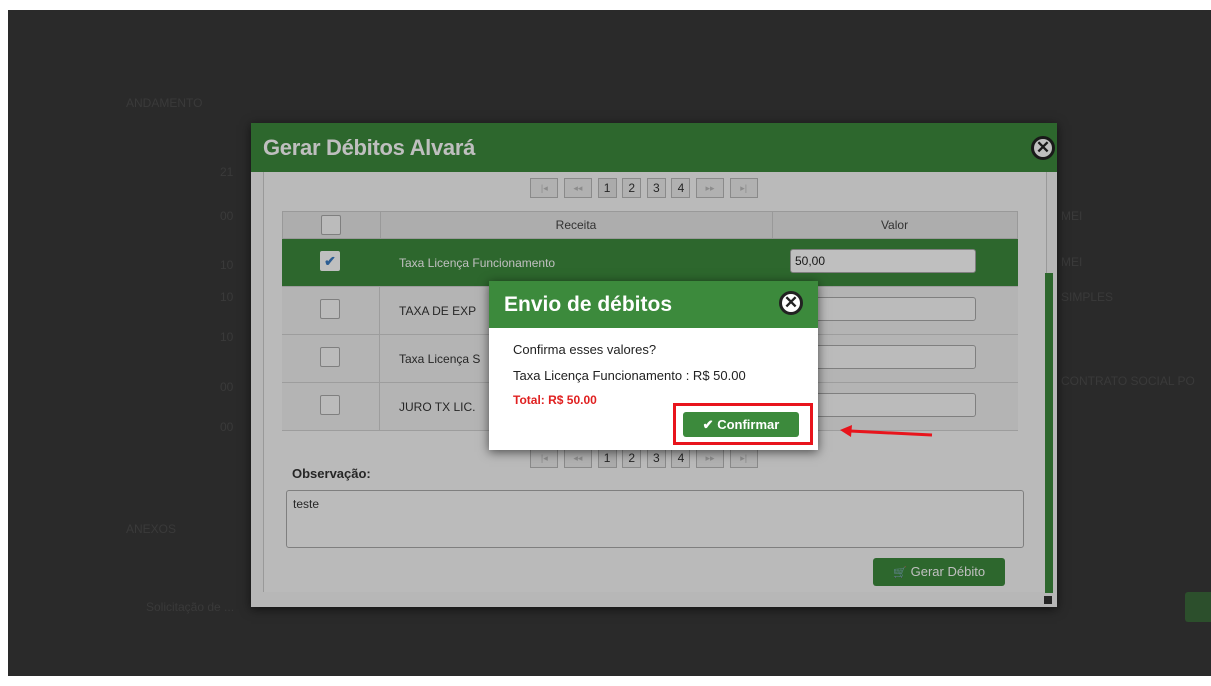 Image resolution: width=1211 pixels, height=686 pixels. Describe the element at coordinates (748, 424) in the screenshot. I see `confirmar-label: Confirmar` at that location.